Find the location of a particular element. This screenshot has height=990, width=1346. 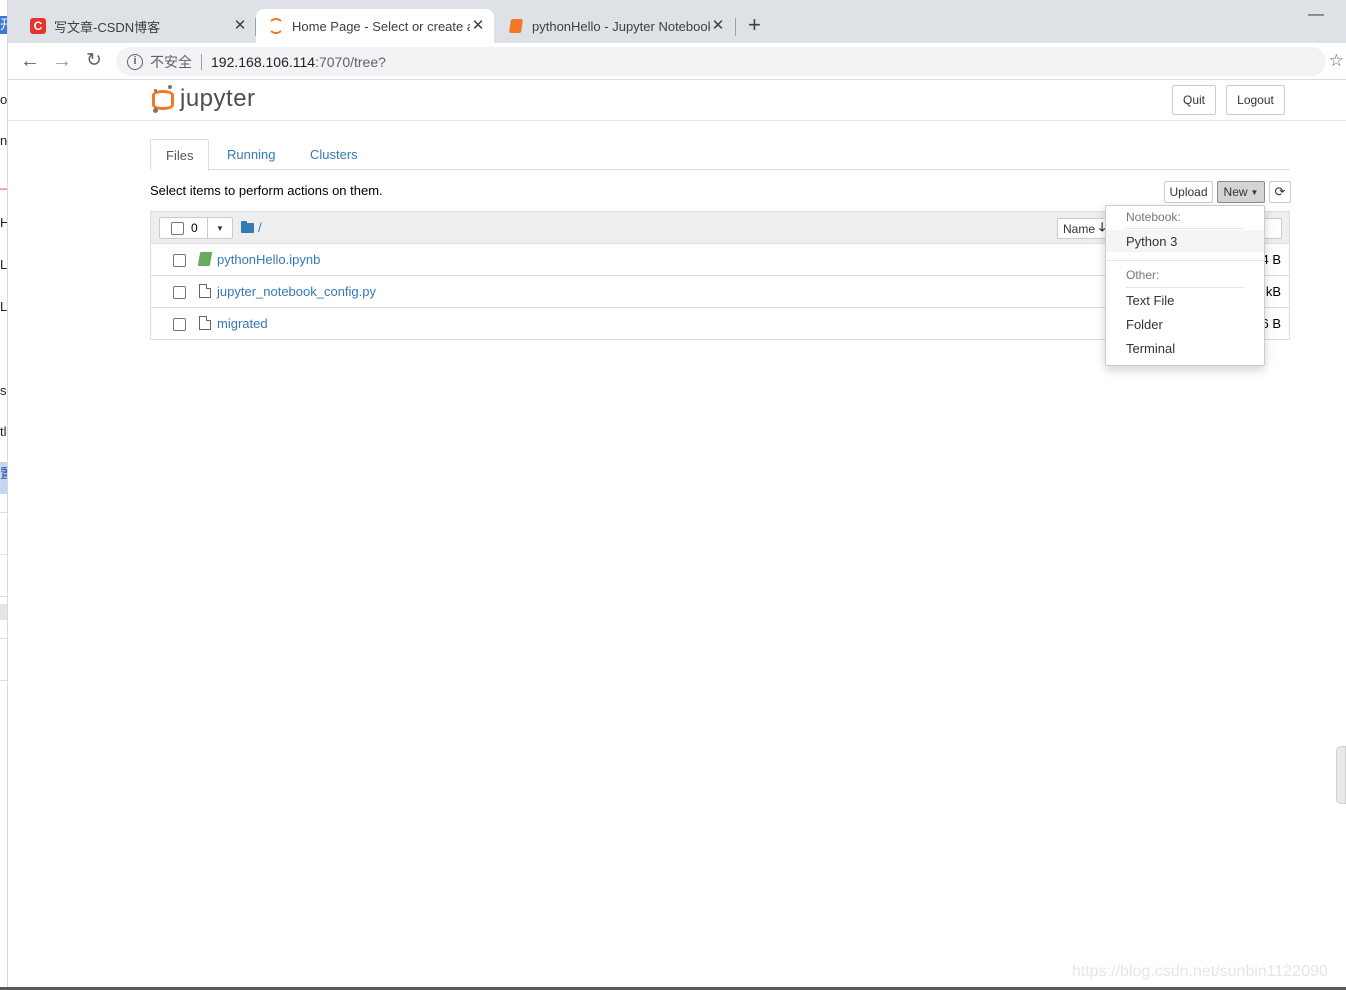

bookmark-star-icon: ☆ is located at coordinates (1336, 61).